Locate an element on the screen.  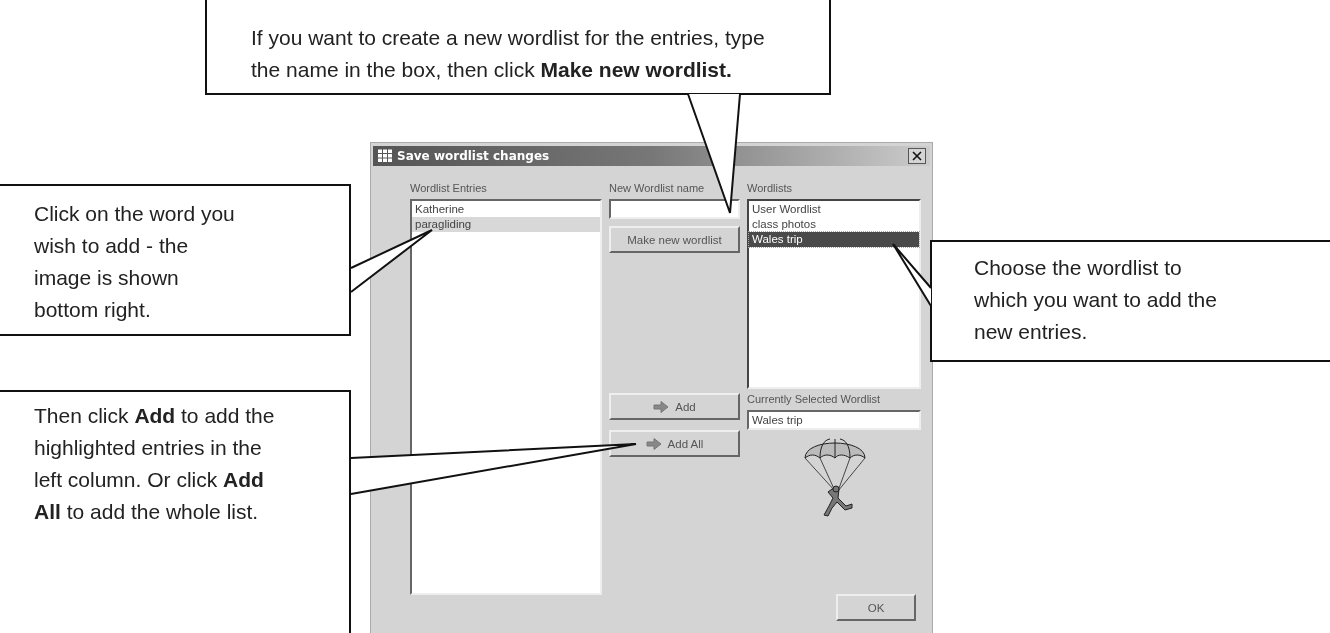
field-label: New Wordlist name is located at coordinates (657, 188).